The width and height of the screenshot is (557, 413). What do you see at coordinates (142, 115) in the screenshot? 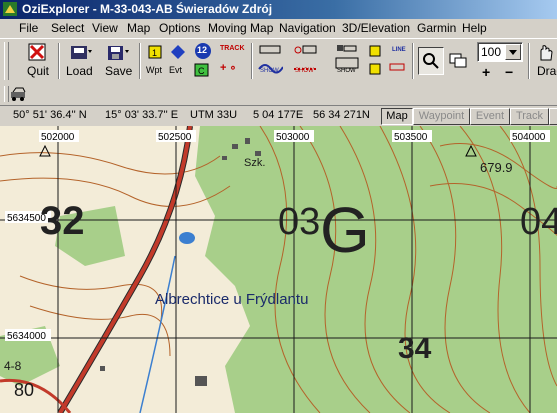
I see `longitude-readout: 15° 03' 33.7'' E` at bounding box center [142, 115].